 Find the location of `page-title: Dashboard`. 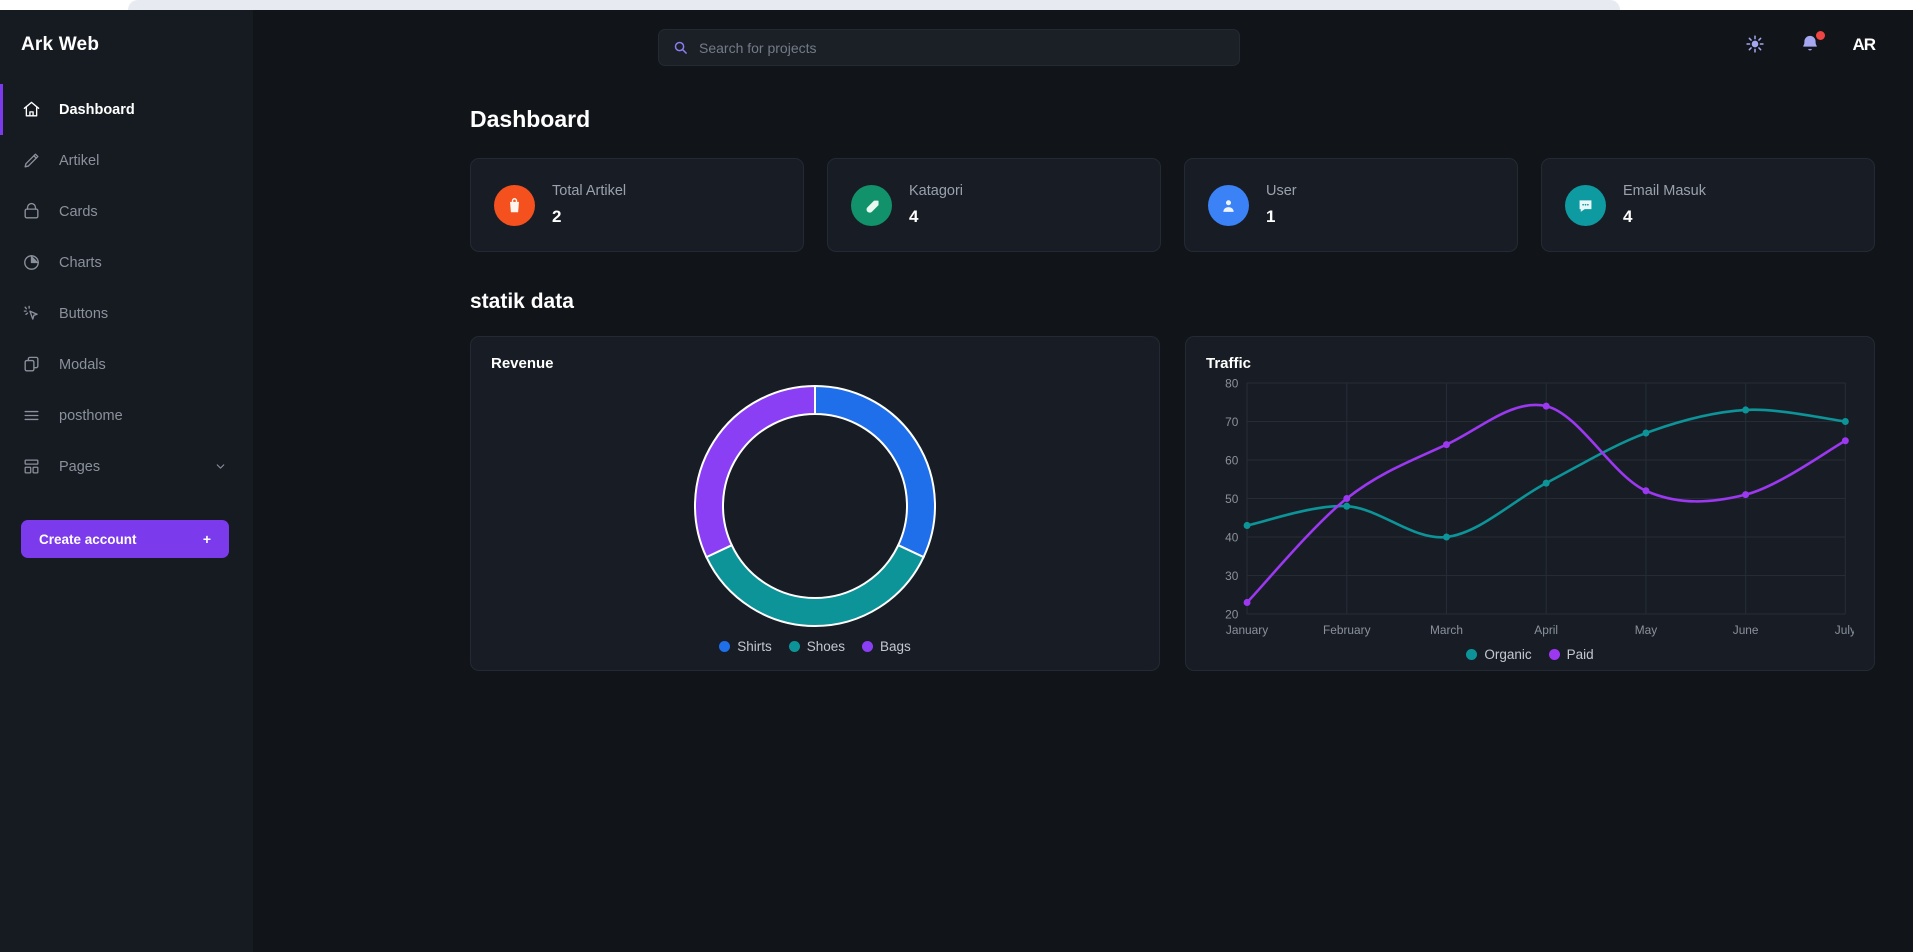

page-title: Dashboard is located at coordinates (530, 119).